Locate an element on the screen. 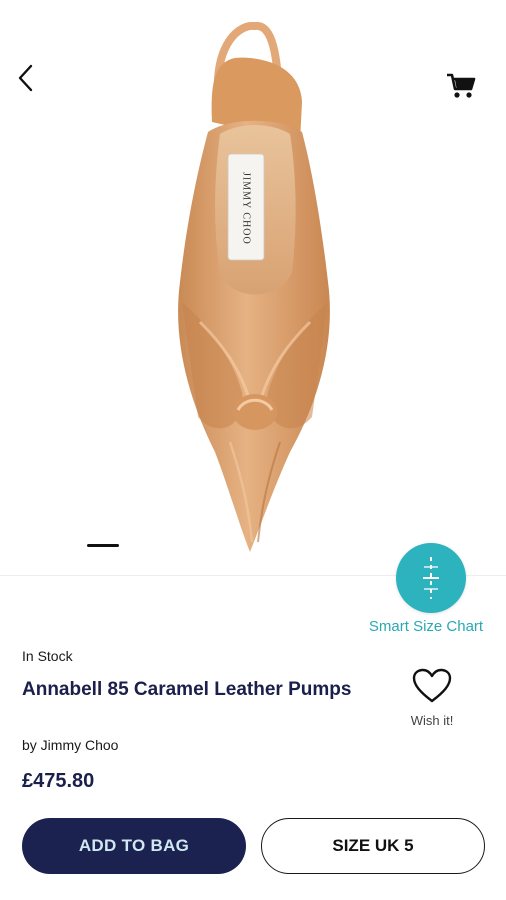 Image resolution: width=506 pixels, height=900 pixels. cart-button is located at coordinates (461, 86).